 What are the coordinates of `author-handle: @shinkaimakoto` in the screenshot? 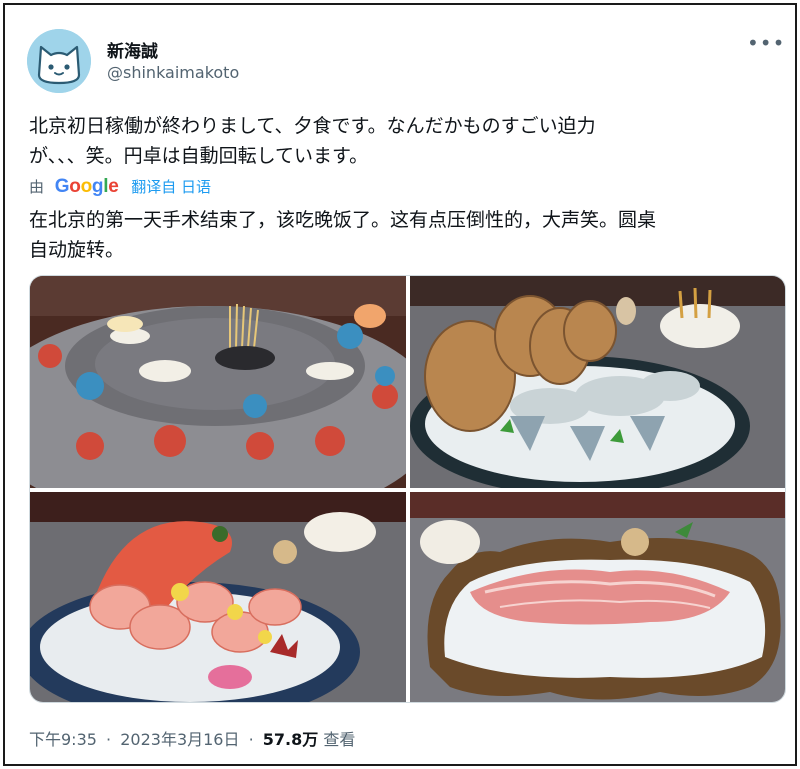 It's located at (173, 72).